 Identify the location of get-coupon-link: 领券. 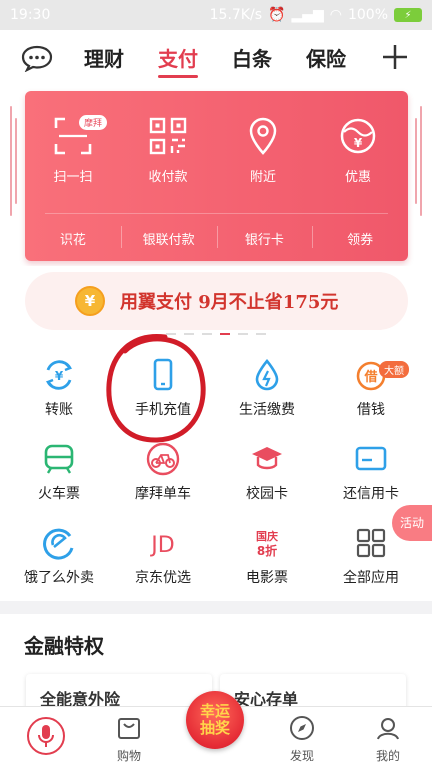
(360, 237).